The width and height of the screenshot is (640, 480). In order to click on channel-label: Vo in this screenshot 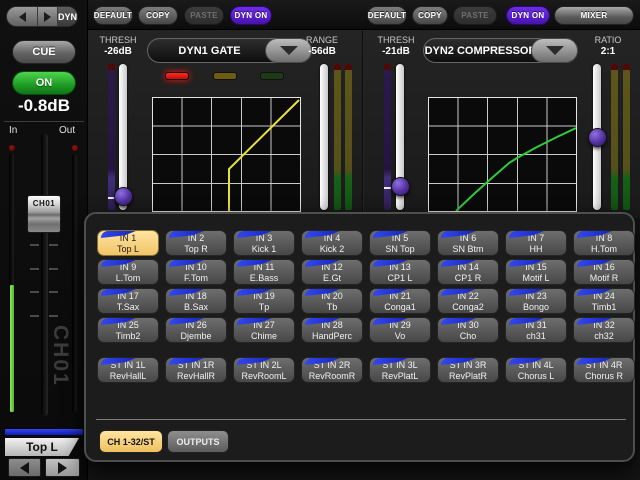, I will do `click(400, 336)`.